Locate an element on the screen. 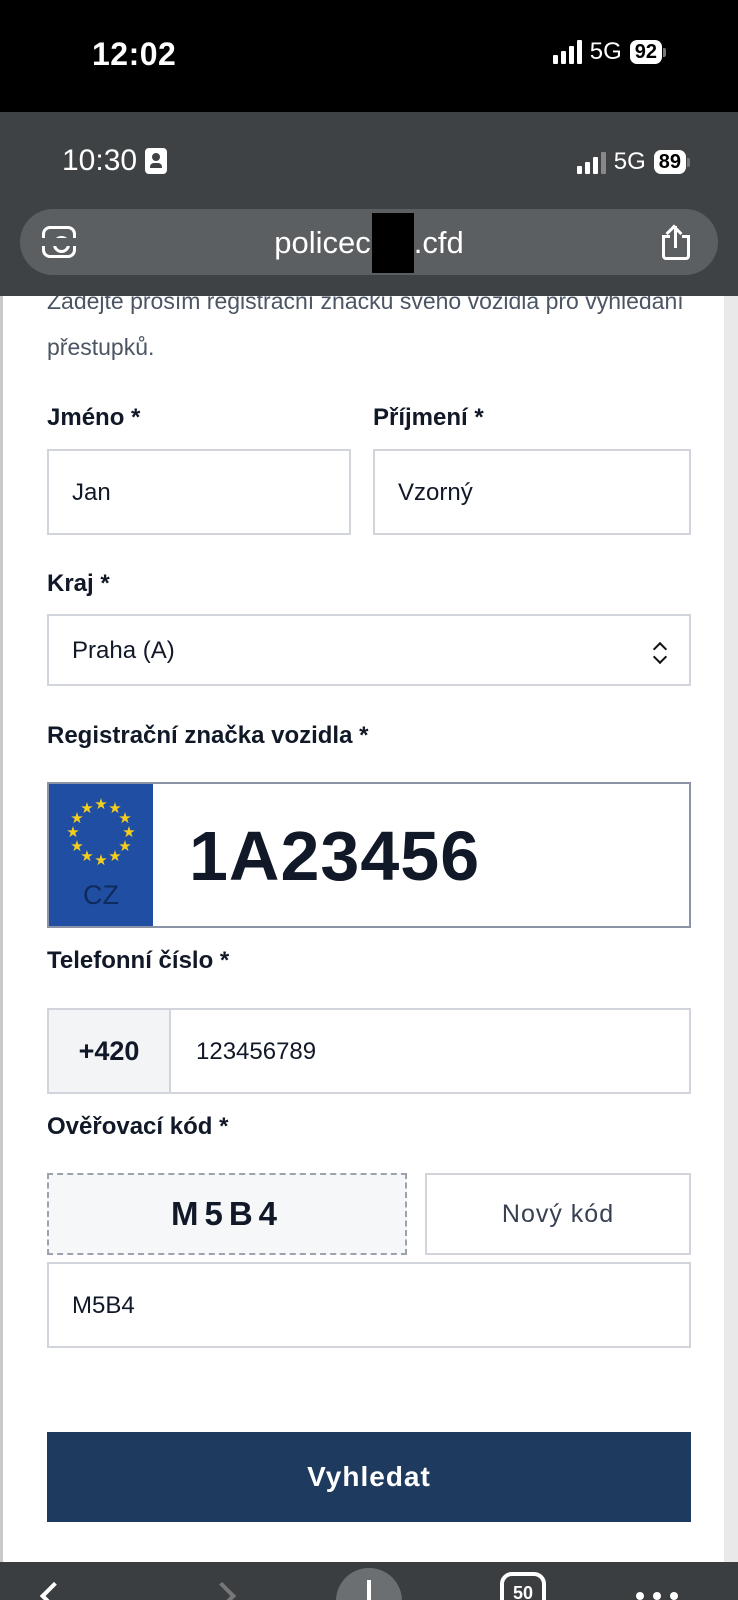 This screenshot has height=1600, width=738. share-icon is located at coordinates (676, 242).